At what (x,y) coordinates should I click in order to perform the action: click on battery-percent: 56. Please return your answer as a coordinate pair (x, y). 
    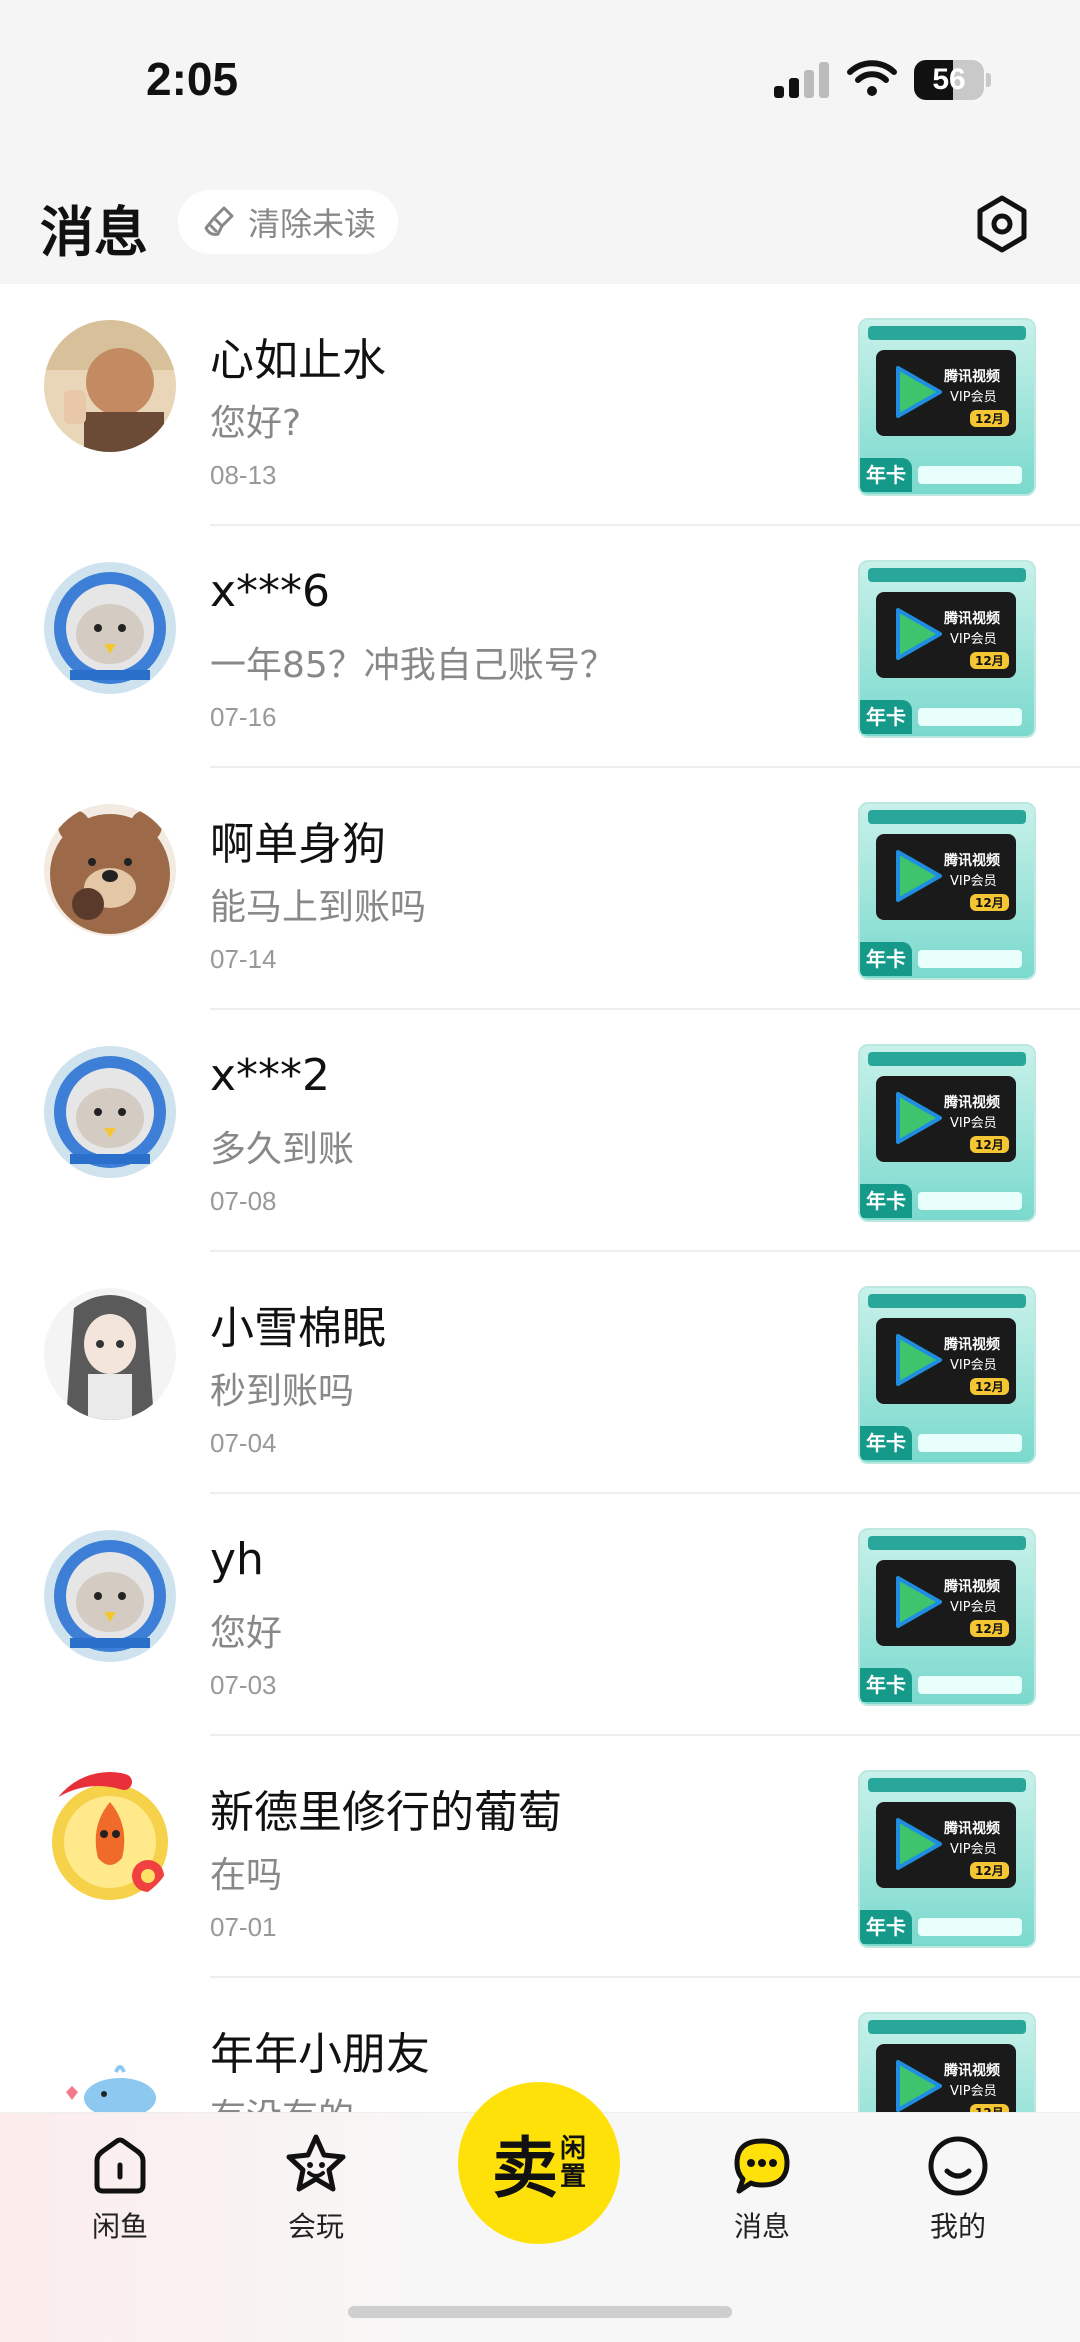
    Looking at the image, I should click on (949, 79).